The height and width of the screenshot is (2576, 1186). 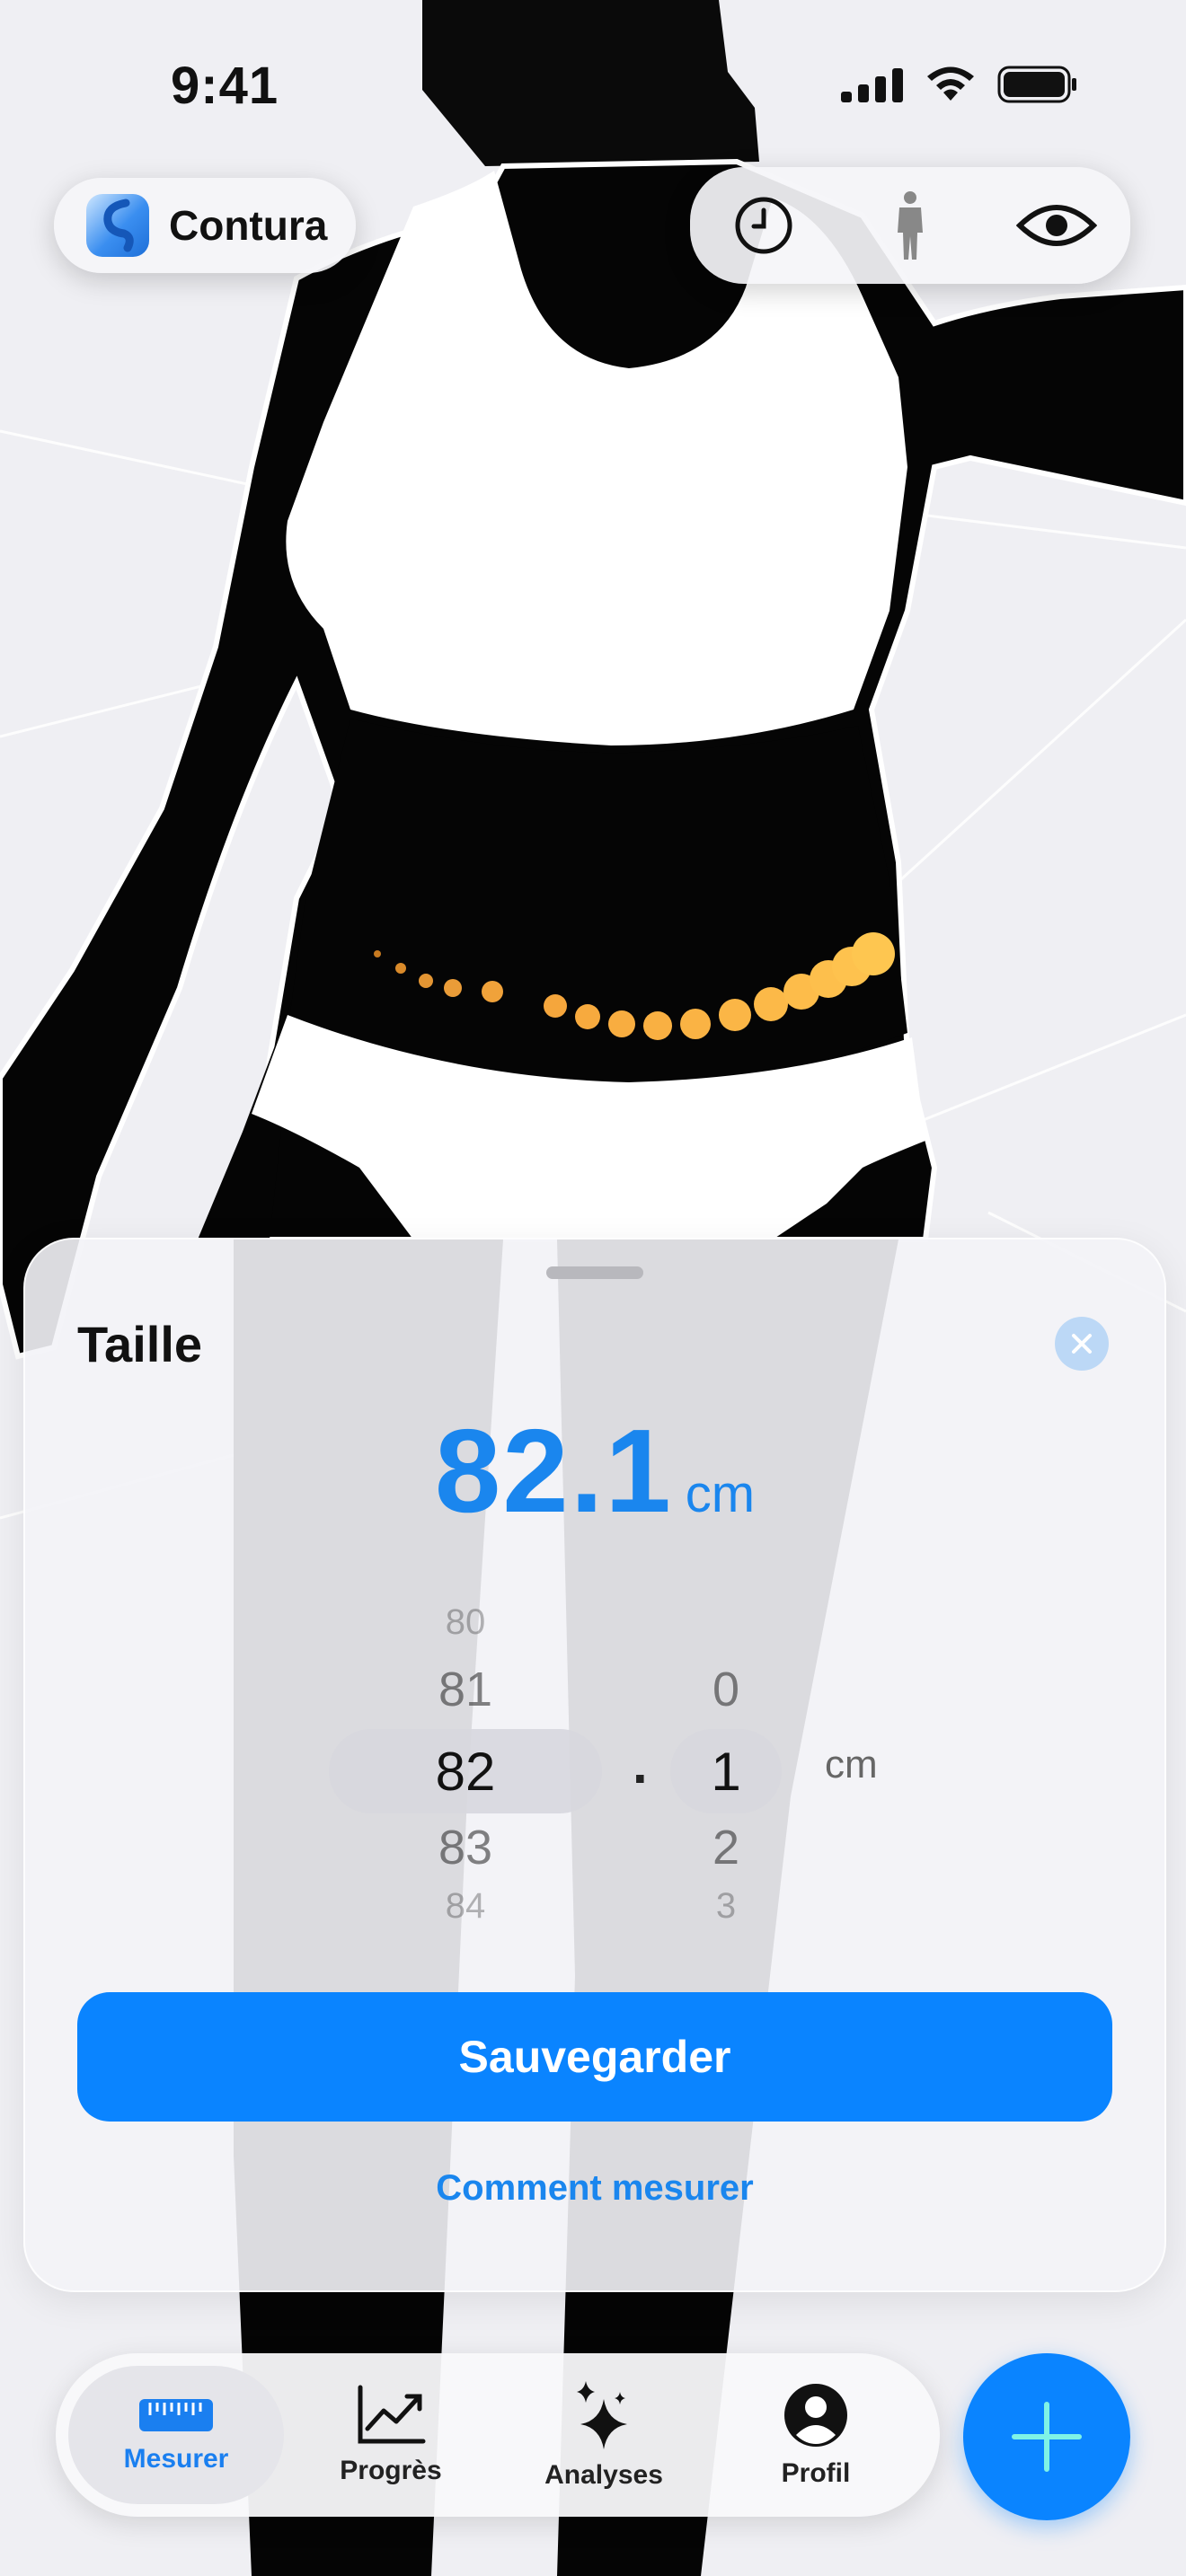 What do you see at coordinates (117, 225) in the screenshot?
I see `app-logo-icon` at bounding box center [117, 225].